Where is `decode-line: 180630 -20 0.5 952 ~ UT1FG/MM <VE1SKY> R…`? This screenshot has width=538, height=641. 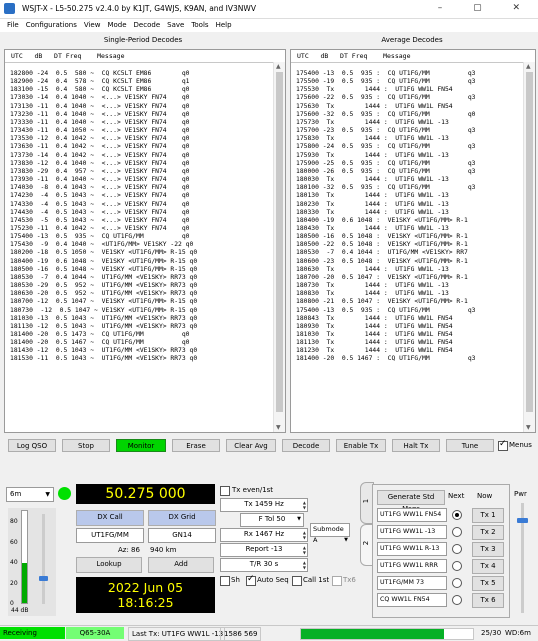
decode-line: 180630 -20 0.5 952 ~ UT1FG/MM <VE1SKY> R… is located at coordinates (141, 294).